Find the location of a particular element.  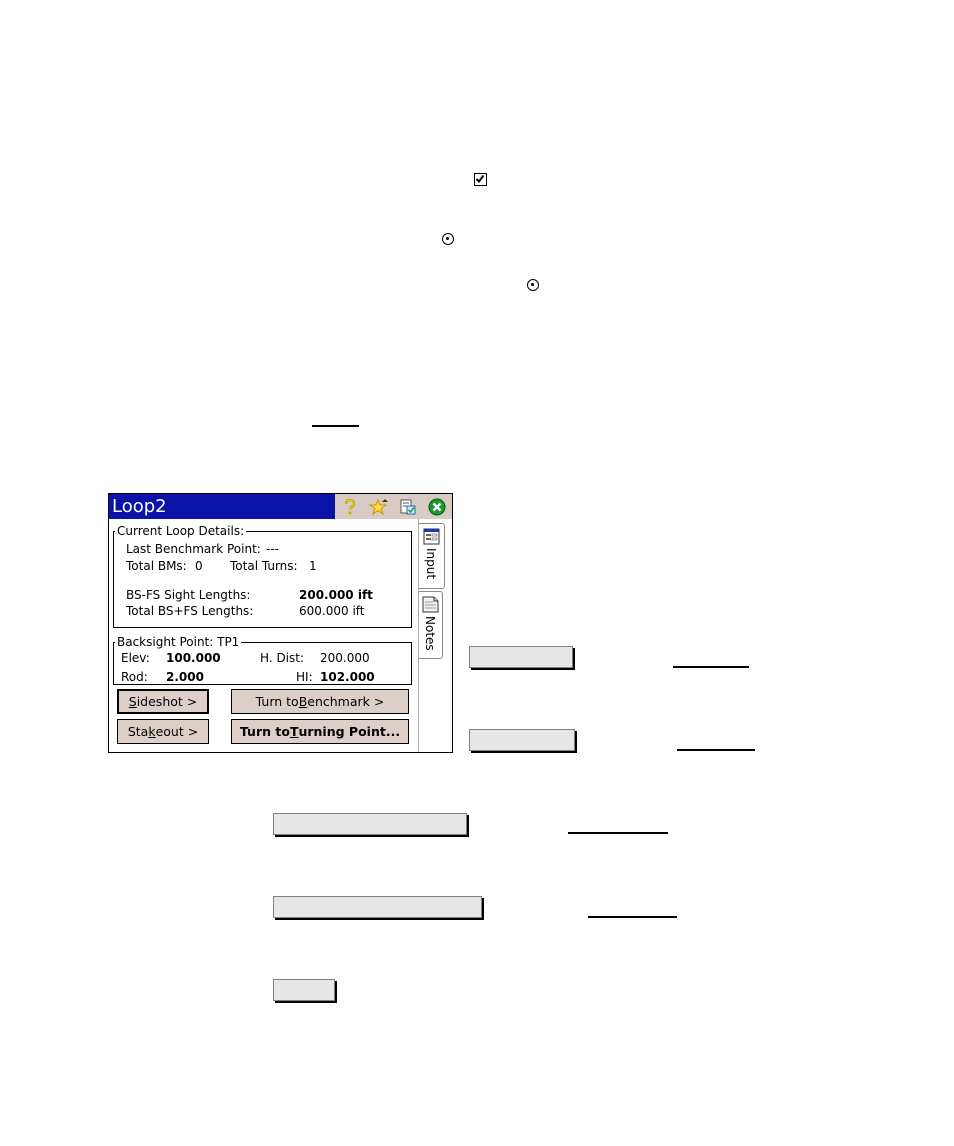

total-bs-fs-label: Total BS+FS Lengths: is located at coordinates (190, 611).